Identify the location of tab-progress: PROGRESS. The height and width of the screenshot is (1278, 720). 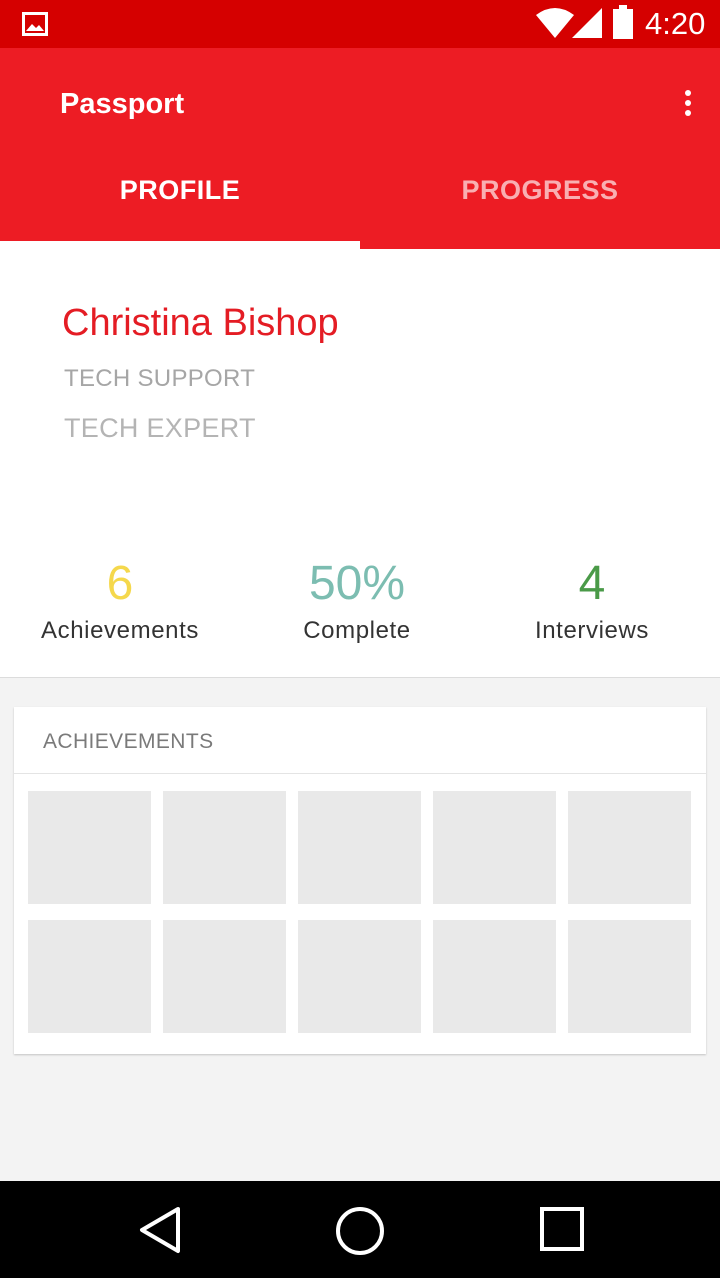
(540, 208).